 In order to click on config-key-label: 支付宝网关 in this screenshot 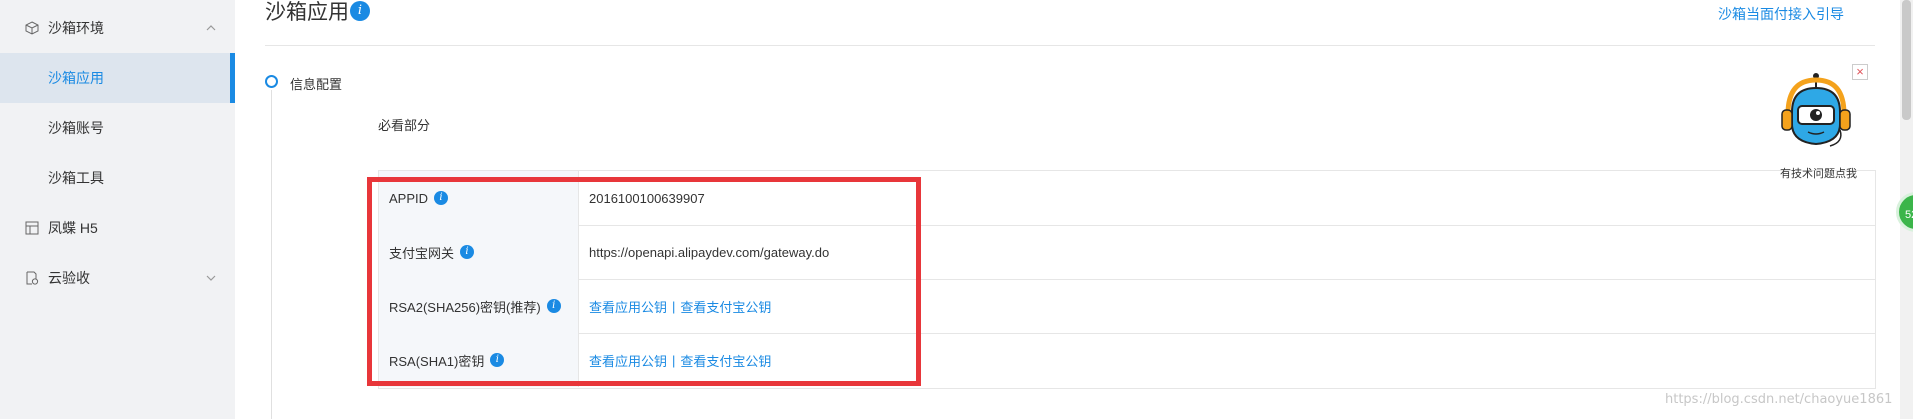, I will do `click(422, 253)`.